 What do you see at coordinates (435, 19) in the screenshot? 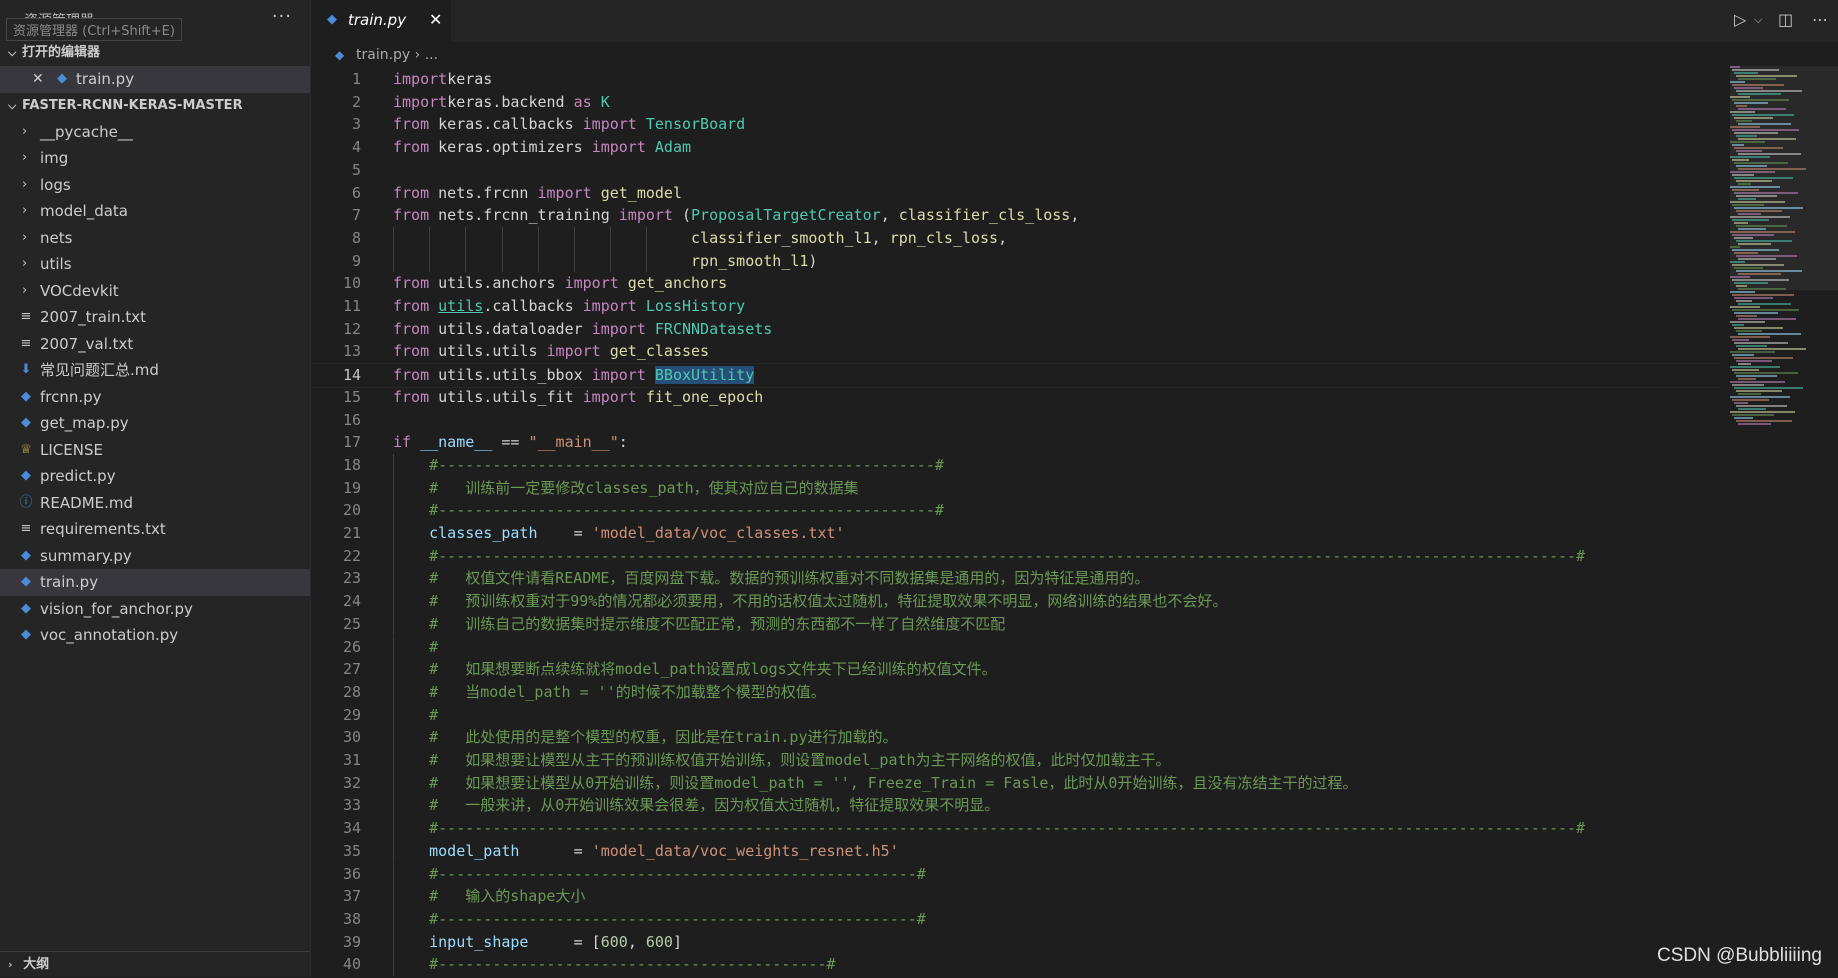
I see `close-tab-icon: ✕` at bounding box center [435, 19].